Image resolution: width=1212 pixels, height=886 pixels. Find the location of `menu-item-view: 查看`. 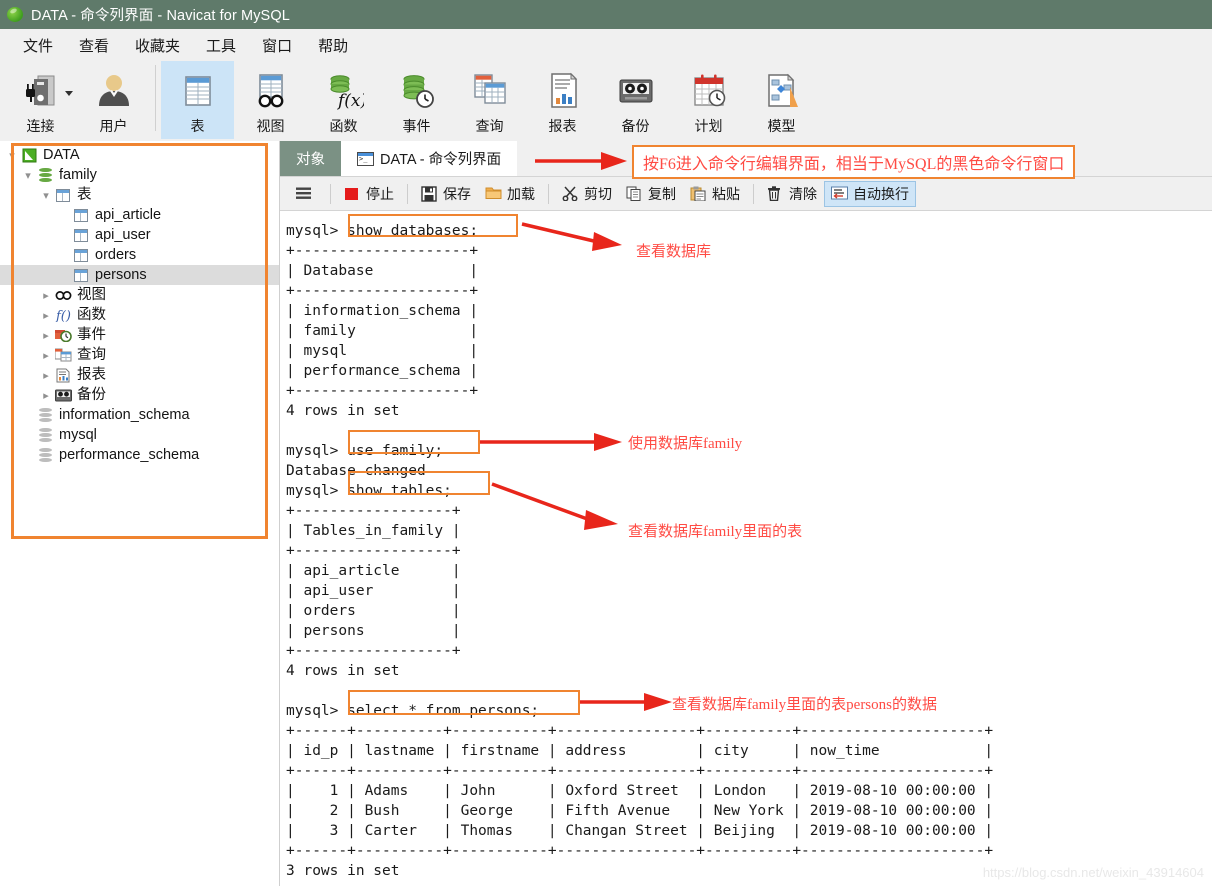

menu-item-view: 查看 is located at coordinates (94, 45).